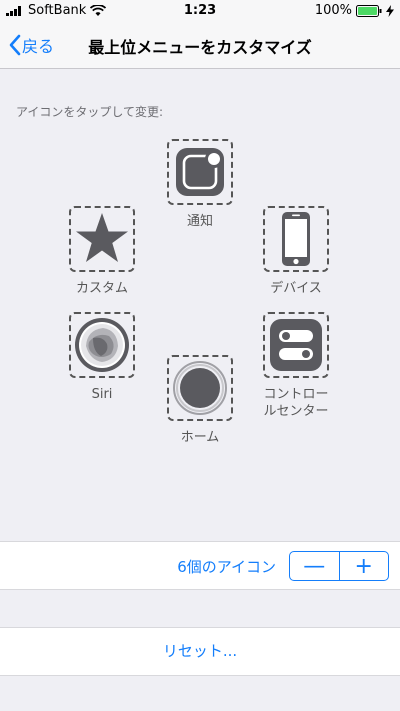 The image size is (400, 711). Describe the element at coordinates (296, 288) in the screenshot. I see `label-device: デバイス` at that location.